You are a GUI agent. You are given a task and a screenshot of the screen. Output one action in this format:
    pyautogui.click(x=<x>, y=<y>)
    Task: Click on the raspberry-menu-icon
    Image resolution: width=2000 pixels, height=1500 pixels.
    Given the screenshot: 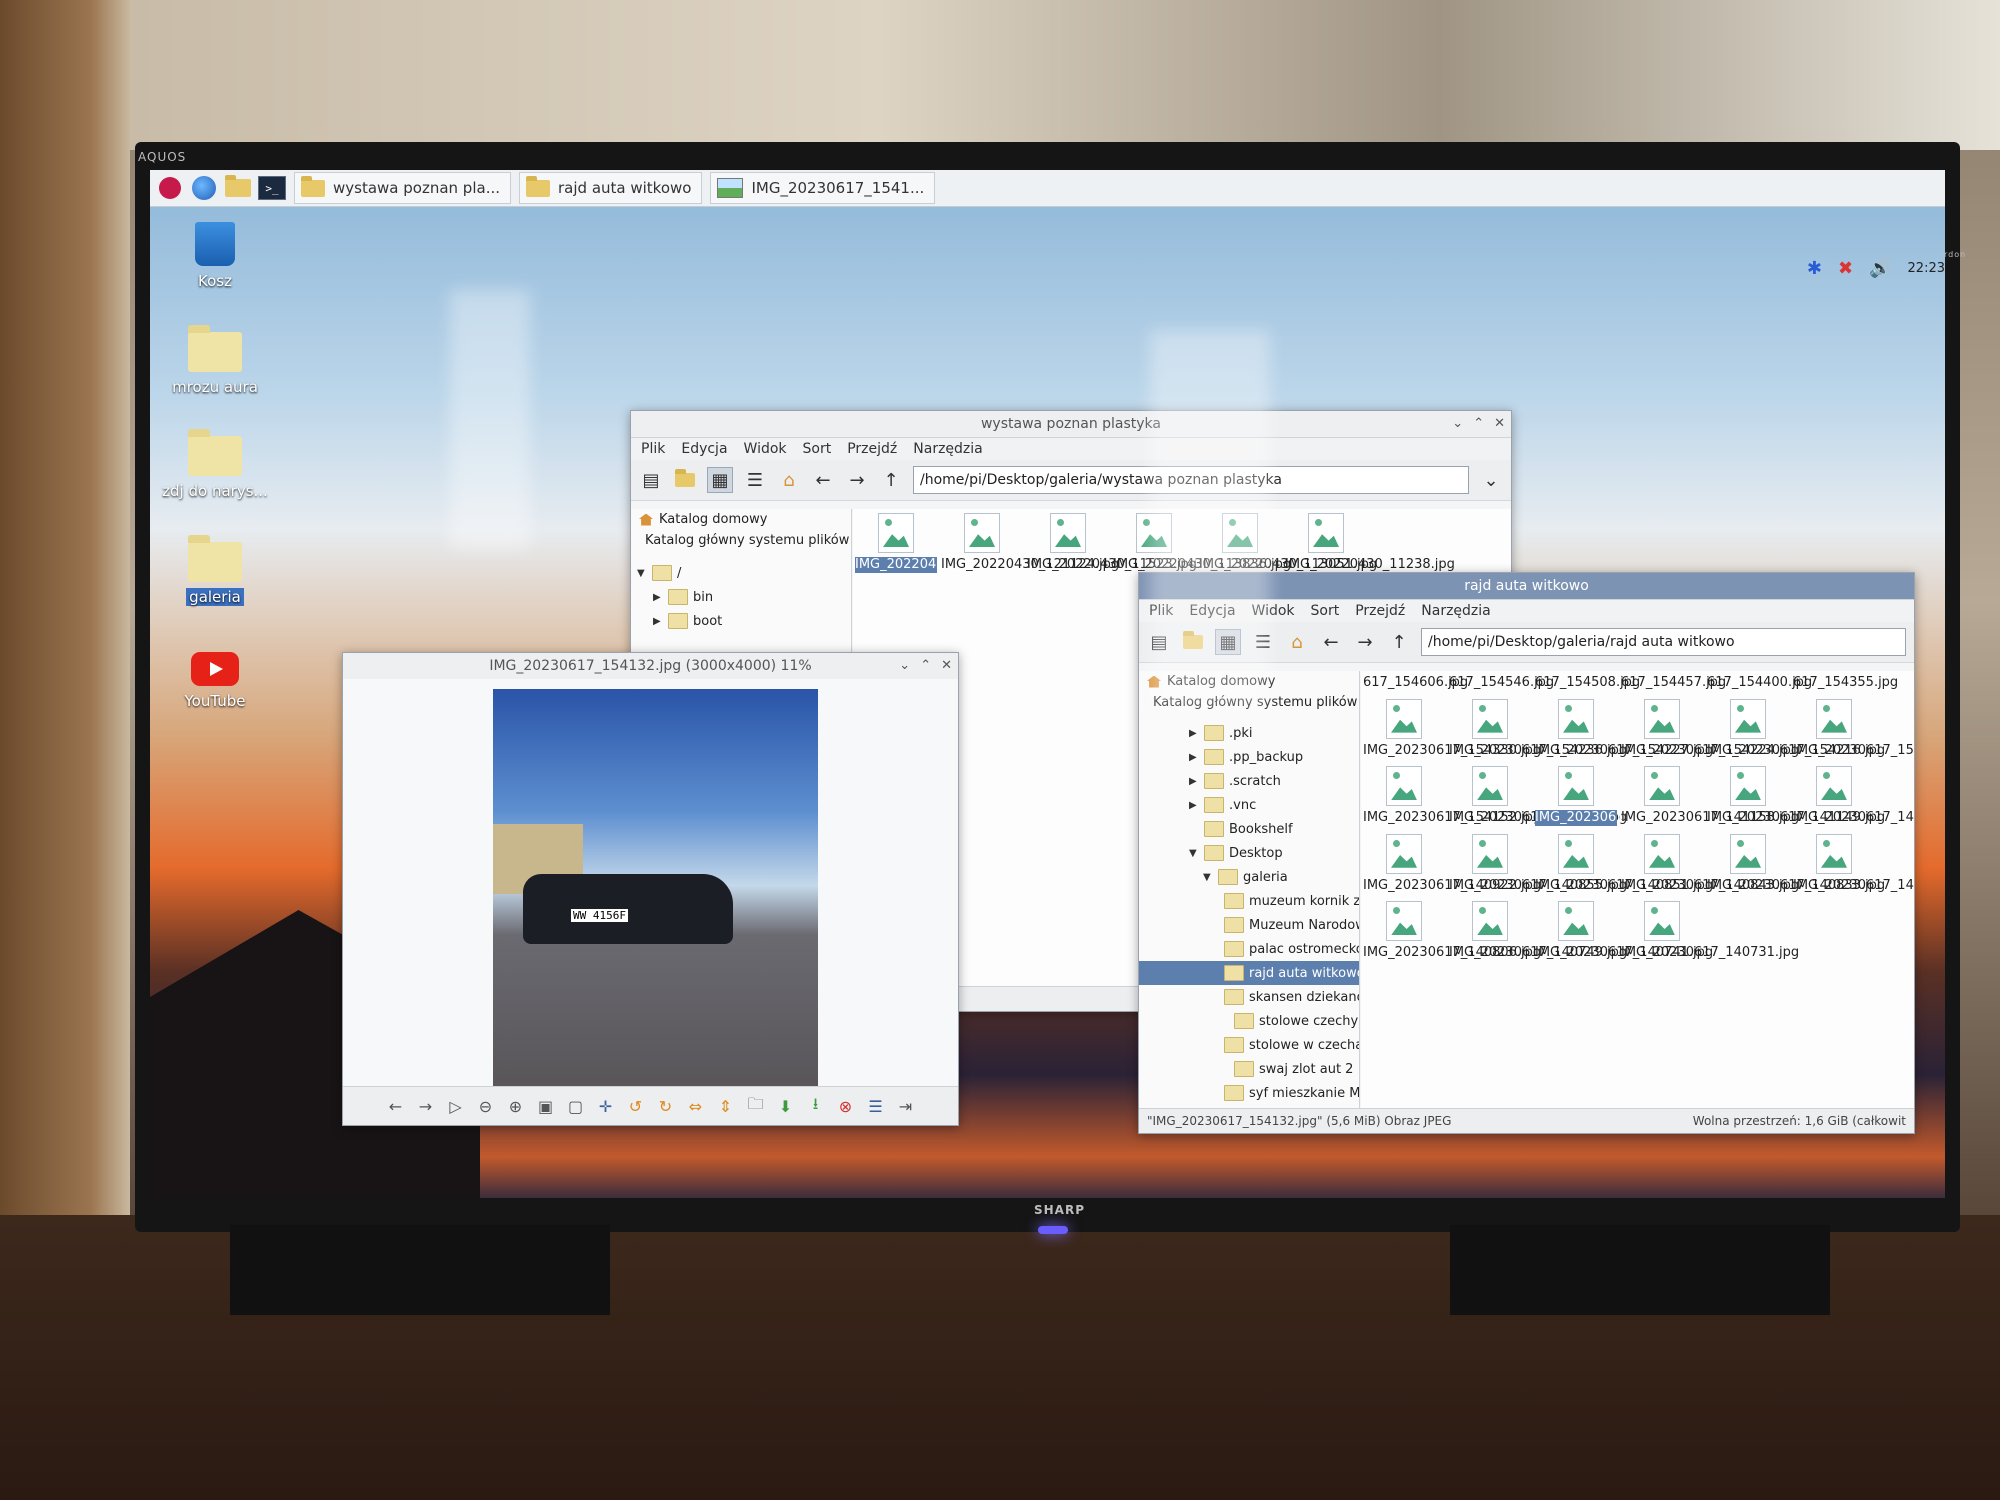 What is the action you would take?
    pyautogui.click(x=170, y=188)
    